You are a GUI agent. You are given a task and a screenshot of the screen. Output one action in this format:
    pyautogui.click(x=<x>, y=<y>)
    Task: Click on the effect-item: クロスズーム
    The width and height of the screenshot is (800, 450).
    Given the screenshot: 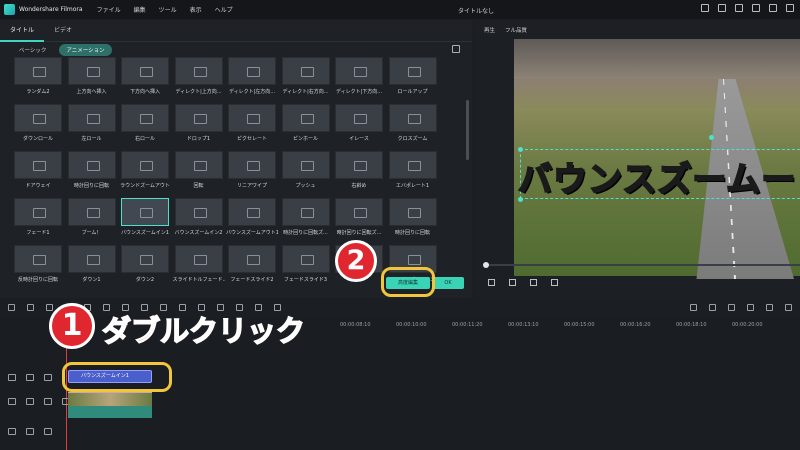 What is the action you would take?
    pyautogui.click(x=413, y=126)
    